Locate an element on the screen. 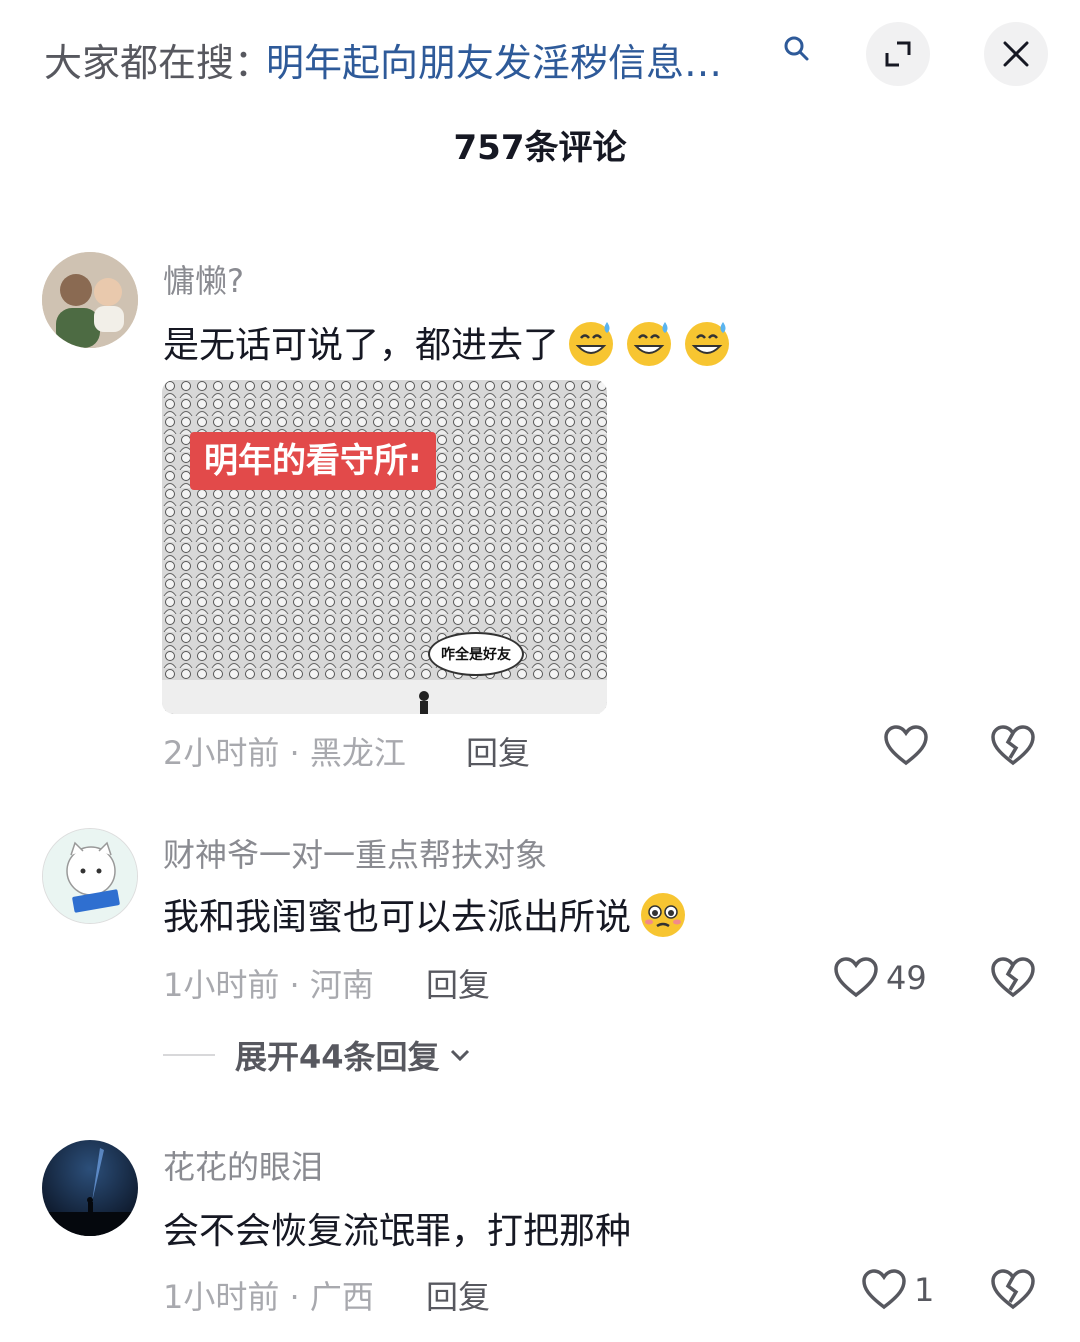 This screenshot has width=1080, height=1342. search-icon is located at coordinates (797, 49).